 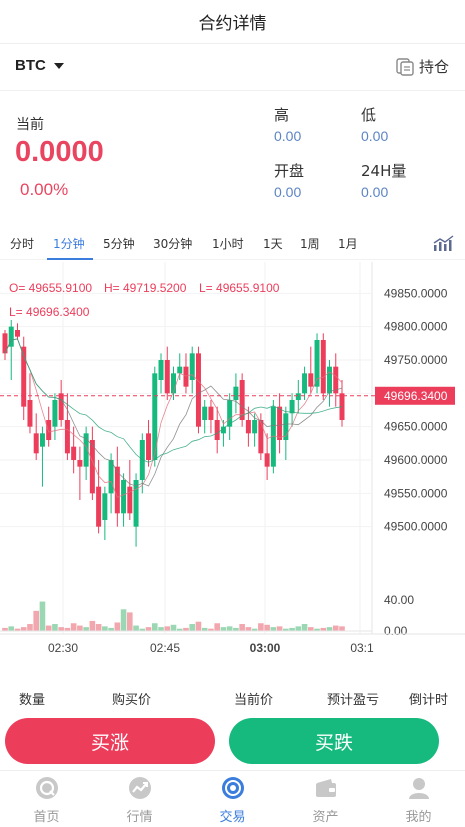 I want to click on high-value: 0.00, so click(x=288, y=136).